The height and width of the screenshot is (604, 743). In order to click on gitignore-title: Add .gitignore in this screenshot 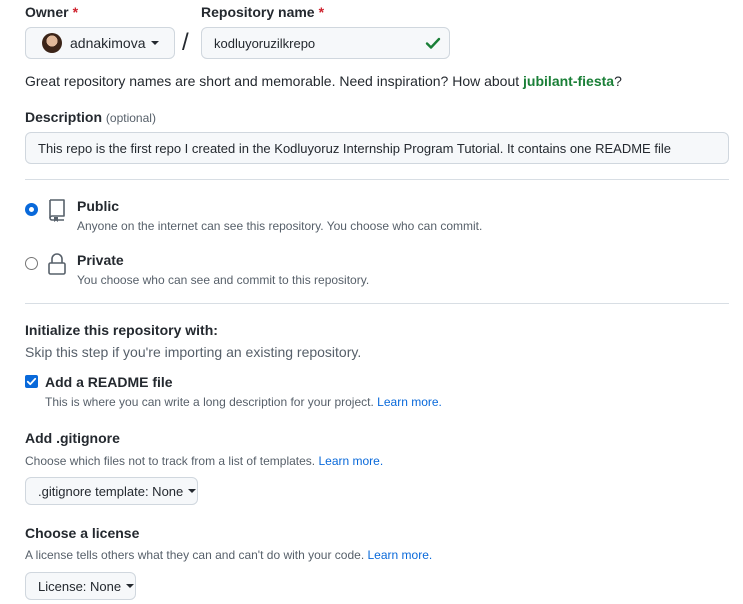, I will do `click(72, 438)`.